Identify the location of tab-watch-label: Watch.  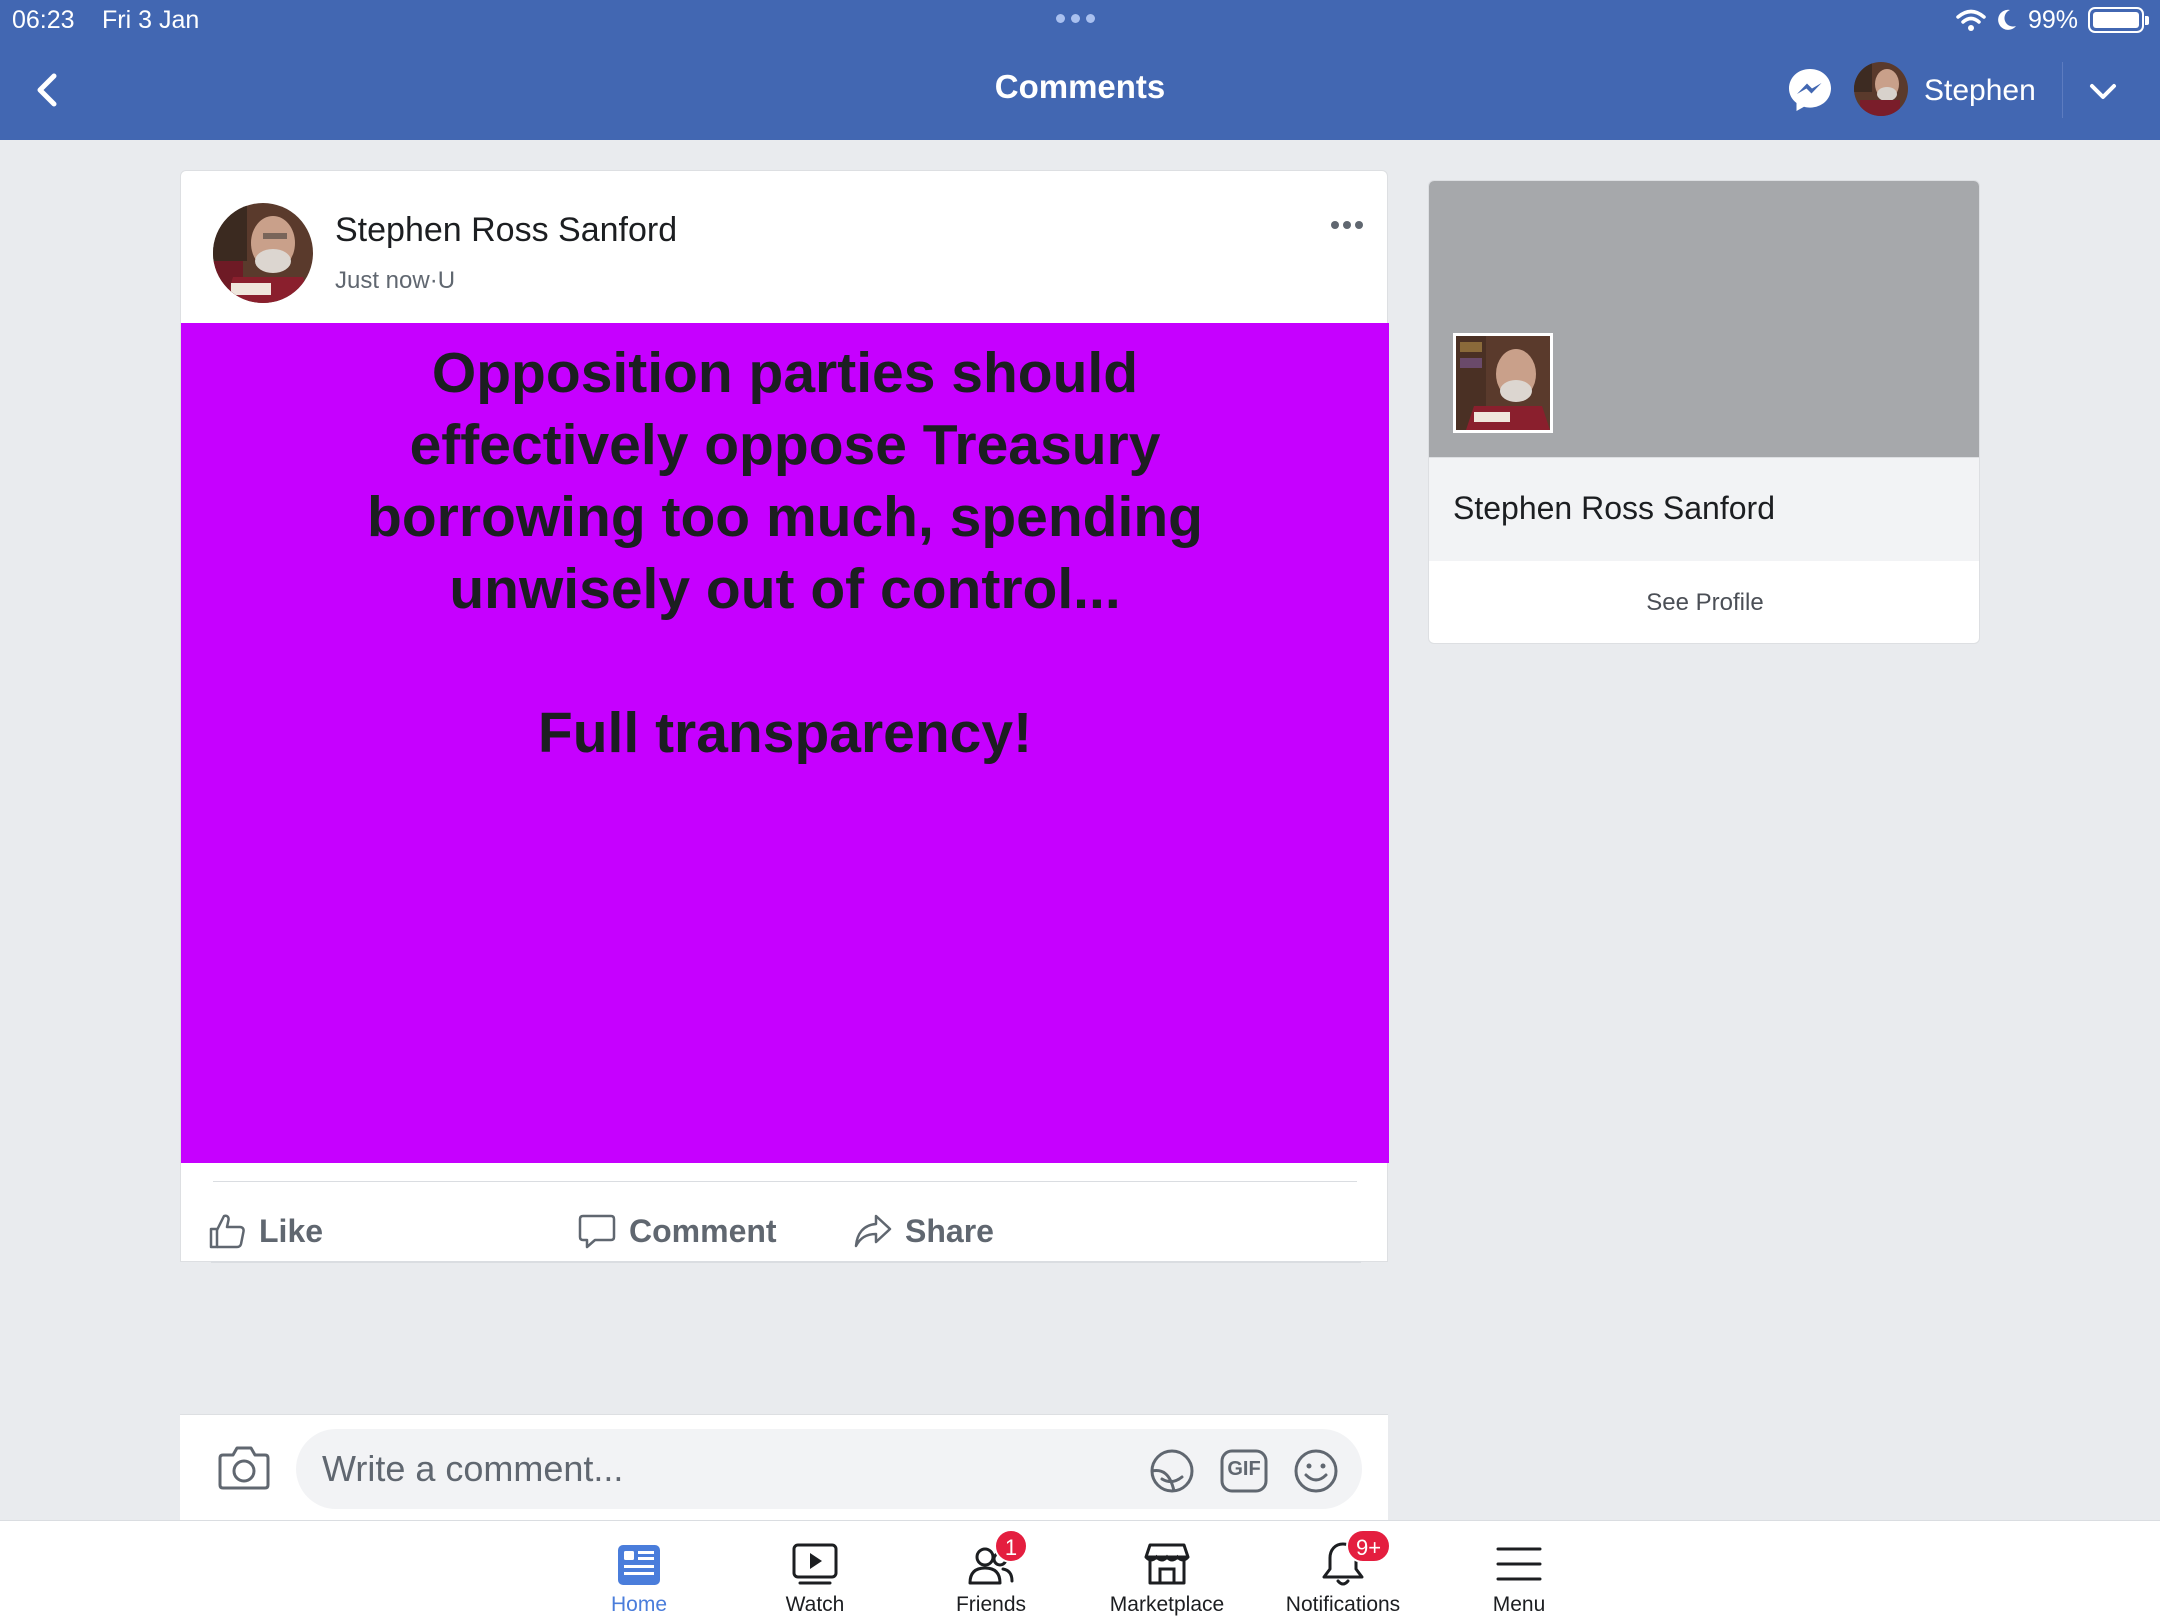
(815, 1604).